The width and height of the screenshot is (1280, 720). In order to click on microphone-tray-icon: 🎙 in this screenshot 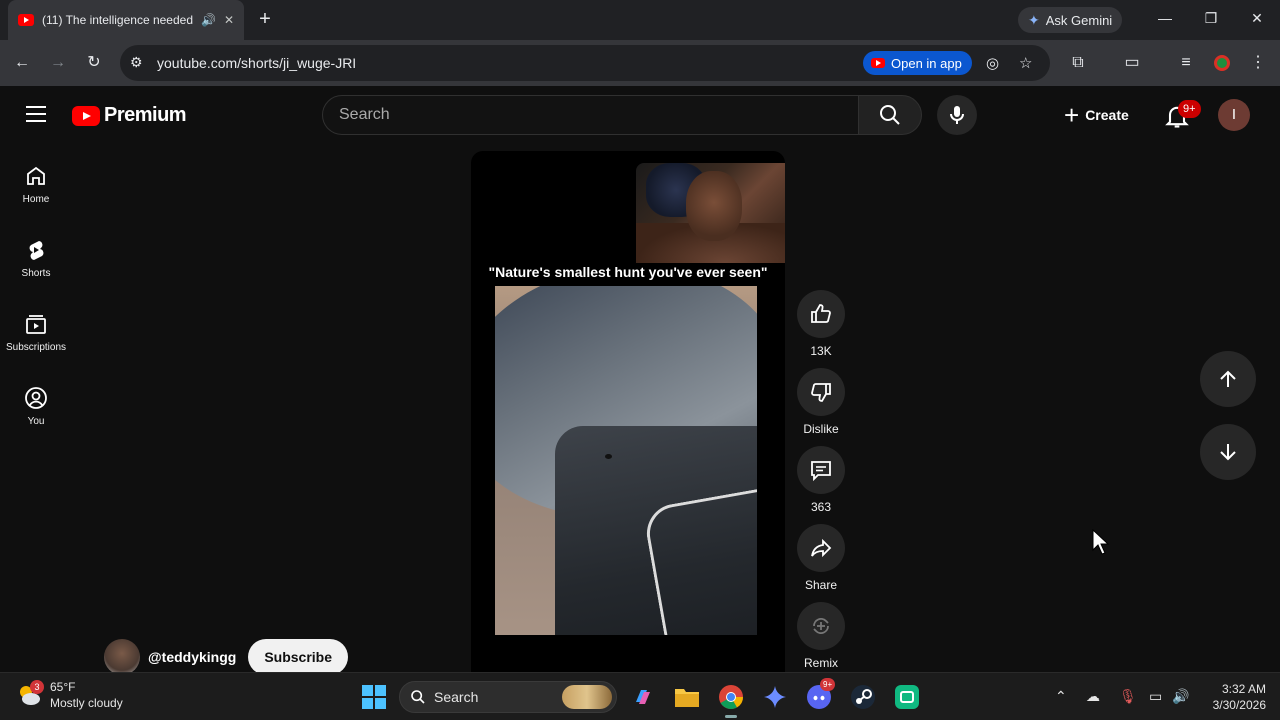, I will do `click(1128, 696)`.